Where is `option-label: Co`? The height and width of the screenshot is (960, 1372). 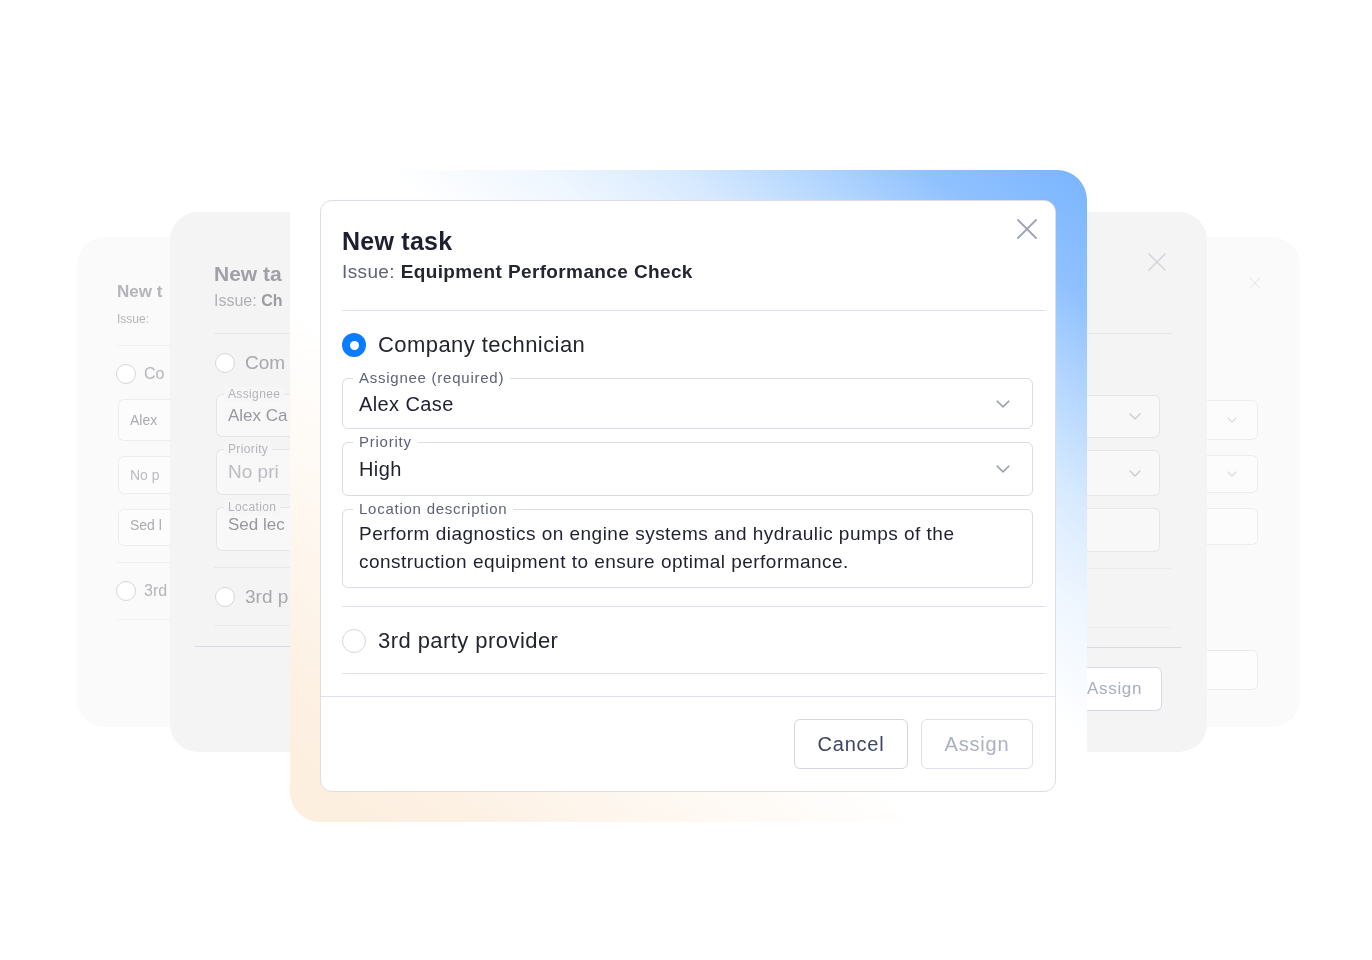 option-label: Co is located at coordinates (154, 374).